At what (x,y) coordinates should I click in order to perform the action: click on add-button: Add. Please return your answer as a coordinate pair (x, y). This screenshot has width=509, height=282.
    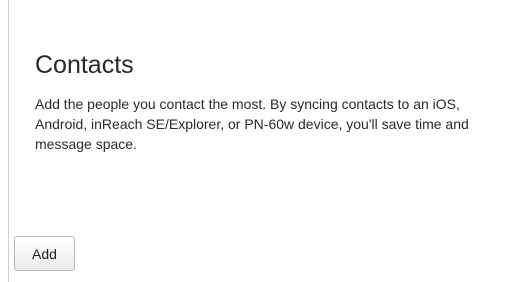
    Looking at the image, I should click on (44, 253).